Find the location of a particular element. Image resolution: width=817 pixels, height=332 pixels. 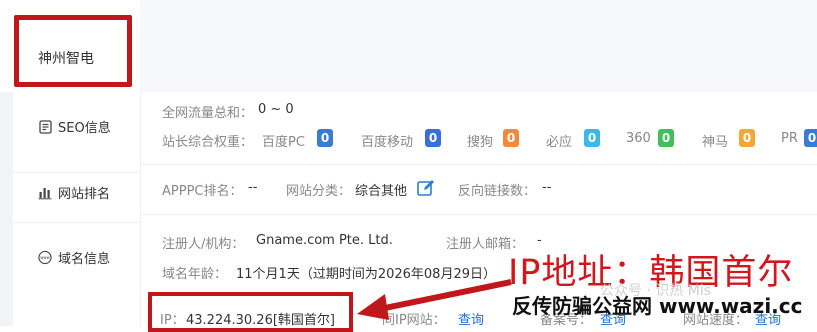

ip-highlight-box is located at coordinates (250, 312).